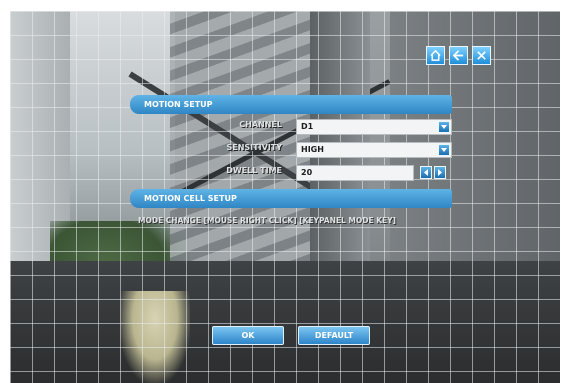  I want to click on dwell-time-row: DWELL TIME 20, so click(291, 173).